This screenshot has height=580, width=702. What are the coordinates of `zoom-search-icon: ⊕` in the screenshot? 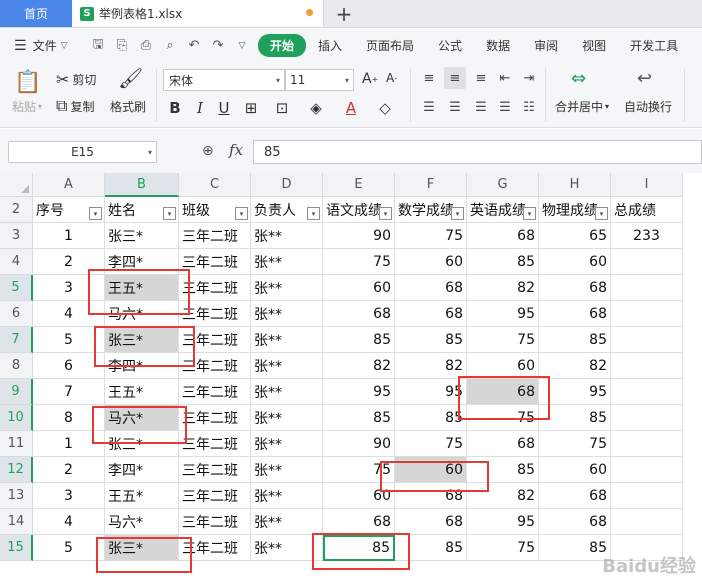 It's located at (208, 151).